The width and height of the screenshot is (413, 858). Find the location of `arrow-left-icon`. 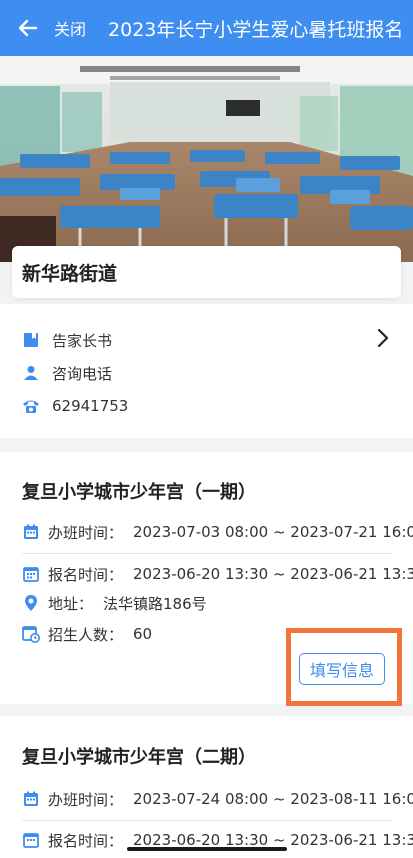

arrow-left-icon is located at coordinates (28, 28).